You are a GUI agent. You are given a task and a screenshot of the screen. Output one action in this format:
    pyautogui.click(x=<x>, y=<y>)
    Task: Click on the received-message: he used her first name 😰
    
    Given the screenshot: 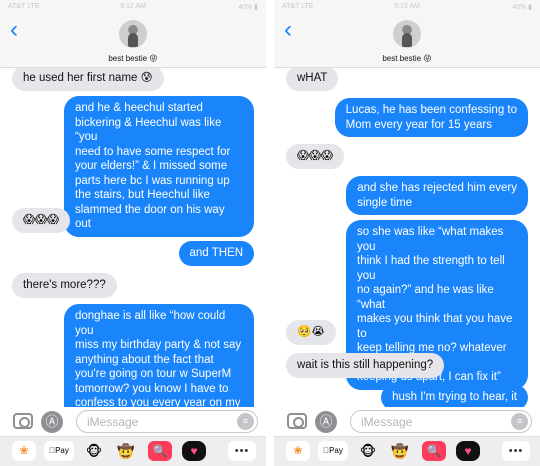 What is the action you would take?
    pyautogui.click(x=88, y=78)
    